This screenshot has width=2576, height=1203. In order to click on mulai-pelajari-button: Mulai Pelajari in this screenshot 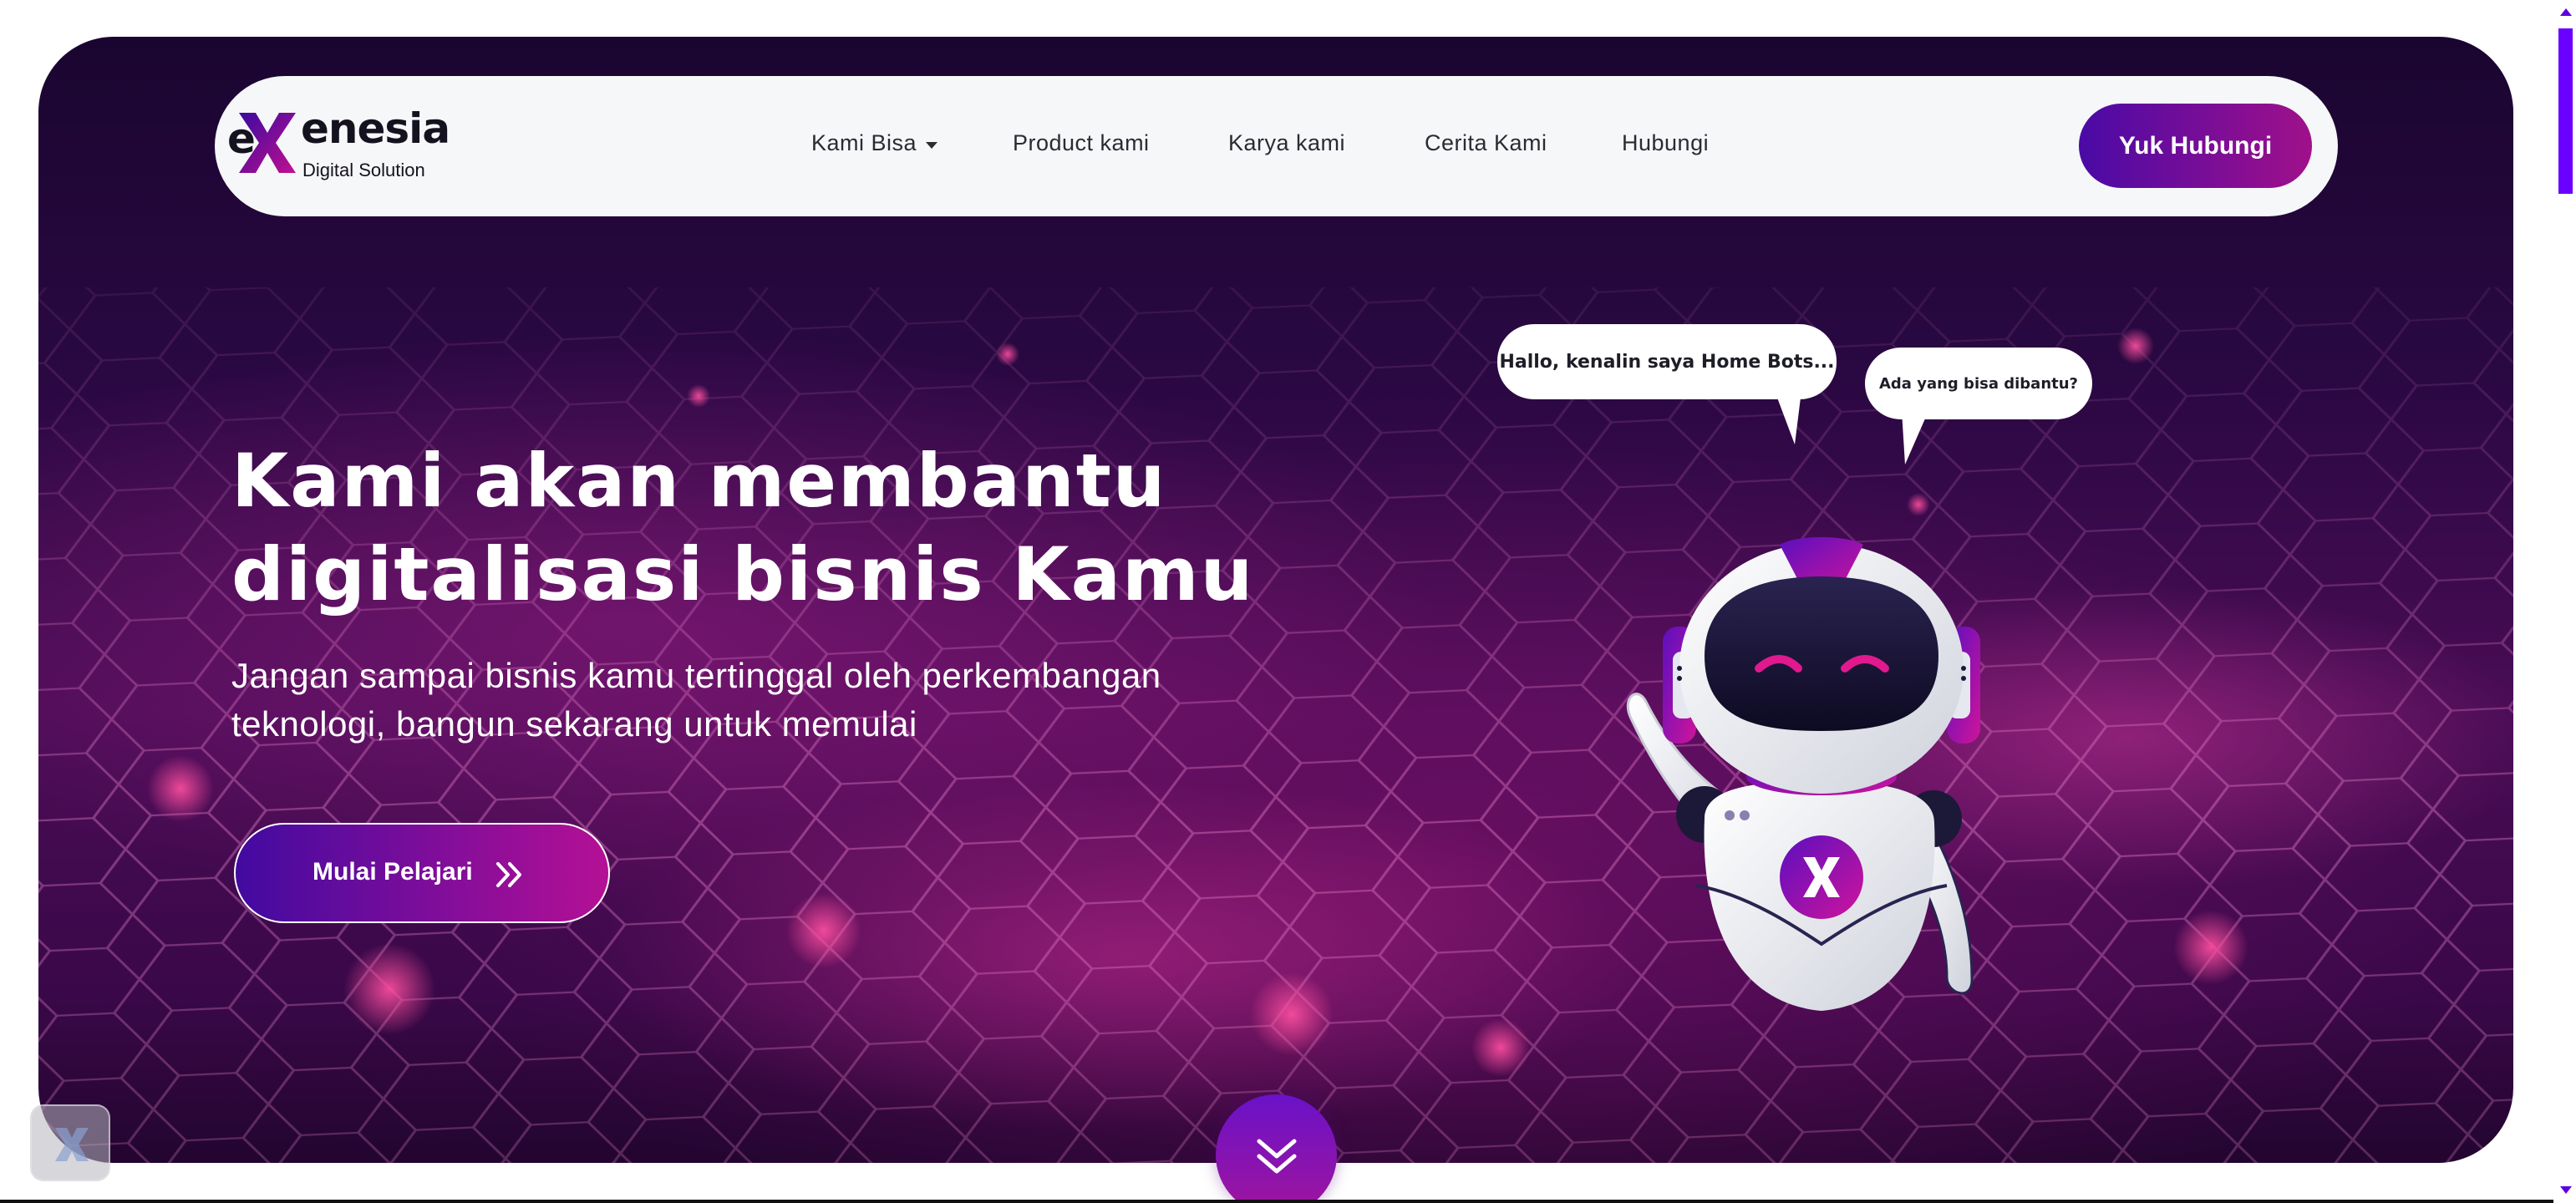, I will do `click(422, 873)`.